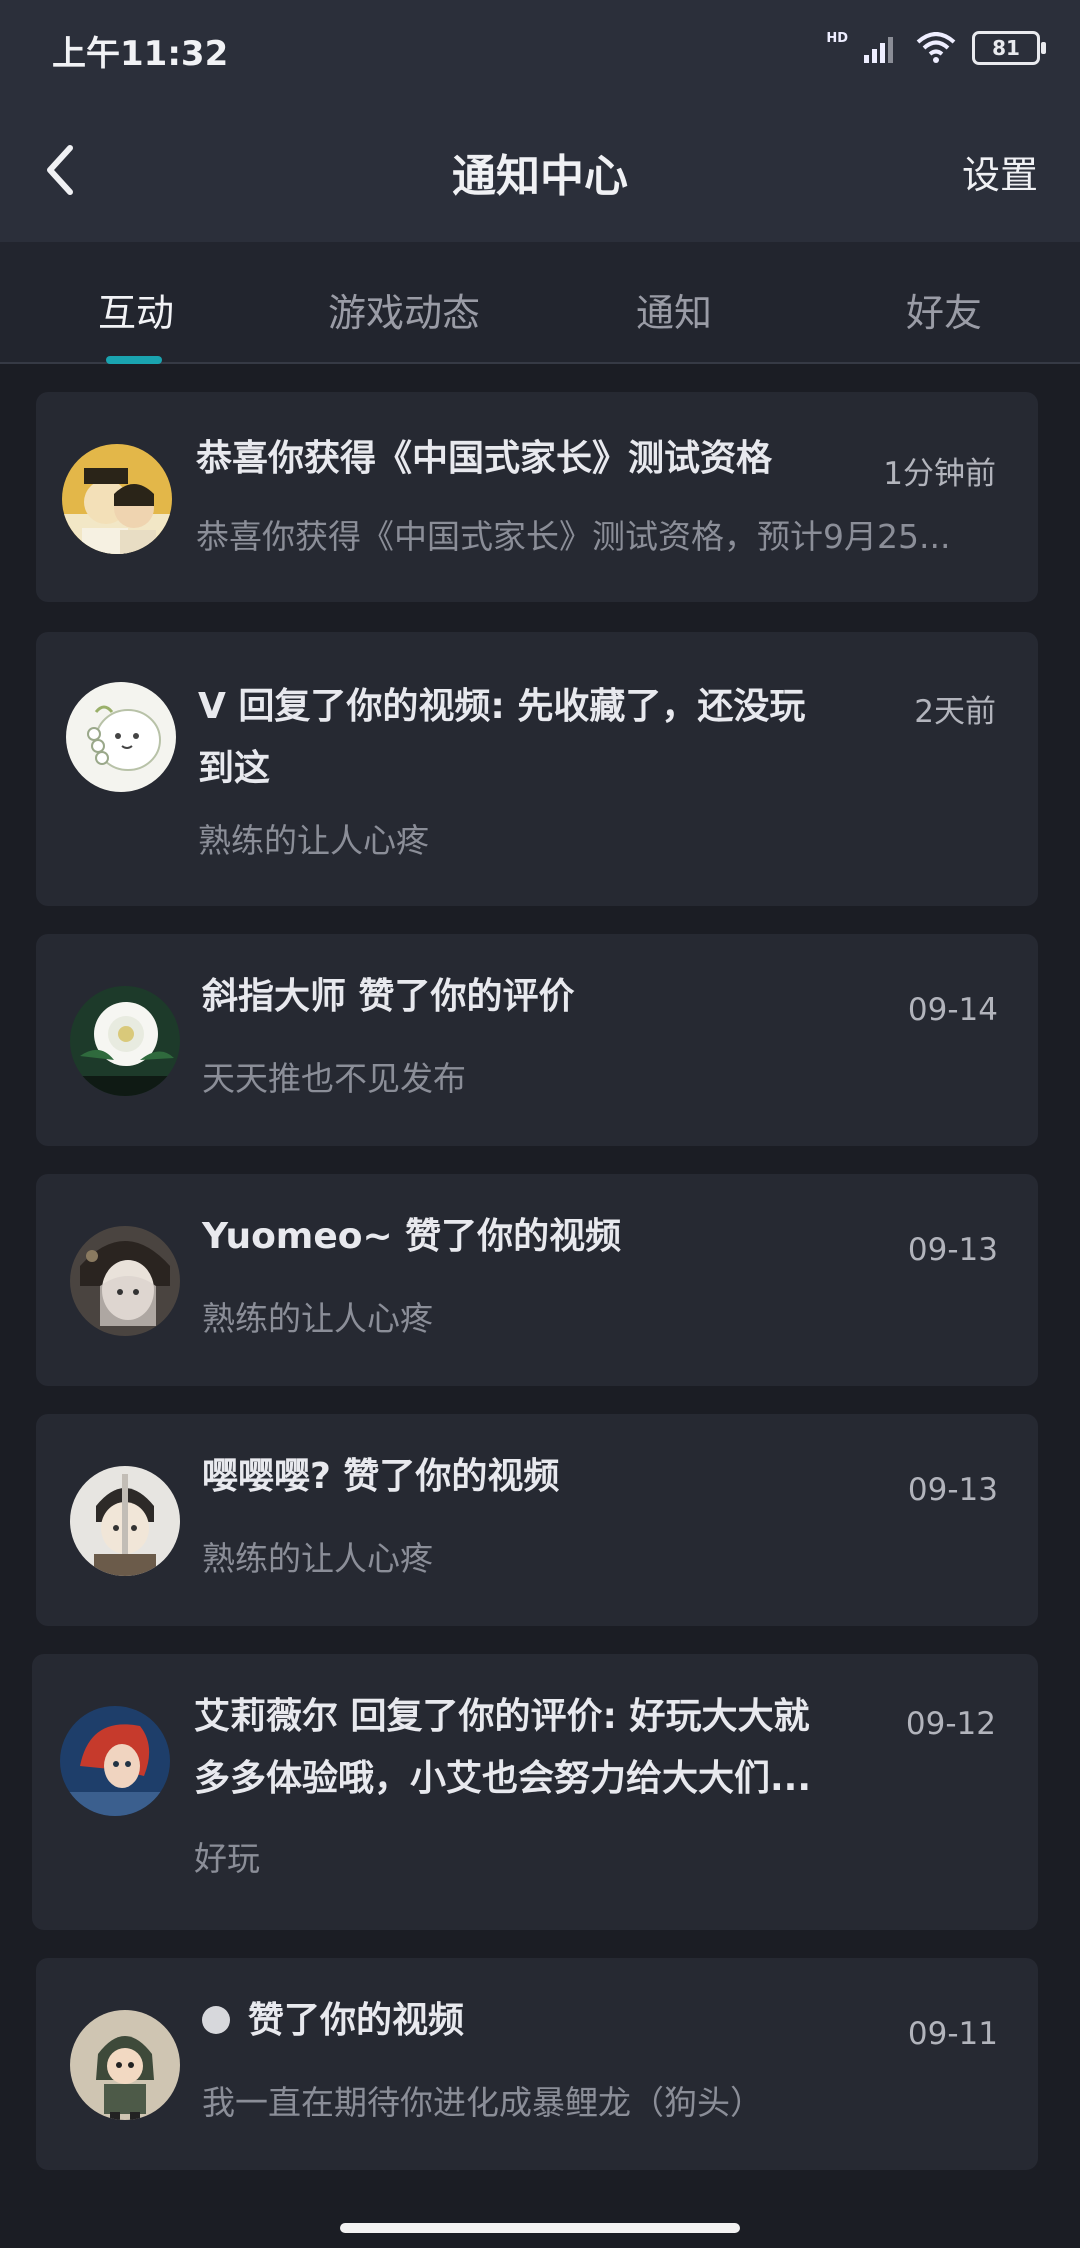 The image size is (1080, 2248). I want to click on wifi-icon, so click(936, 47).